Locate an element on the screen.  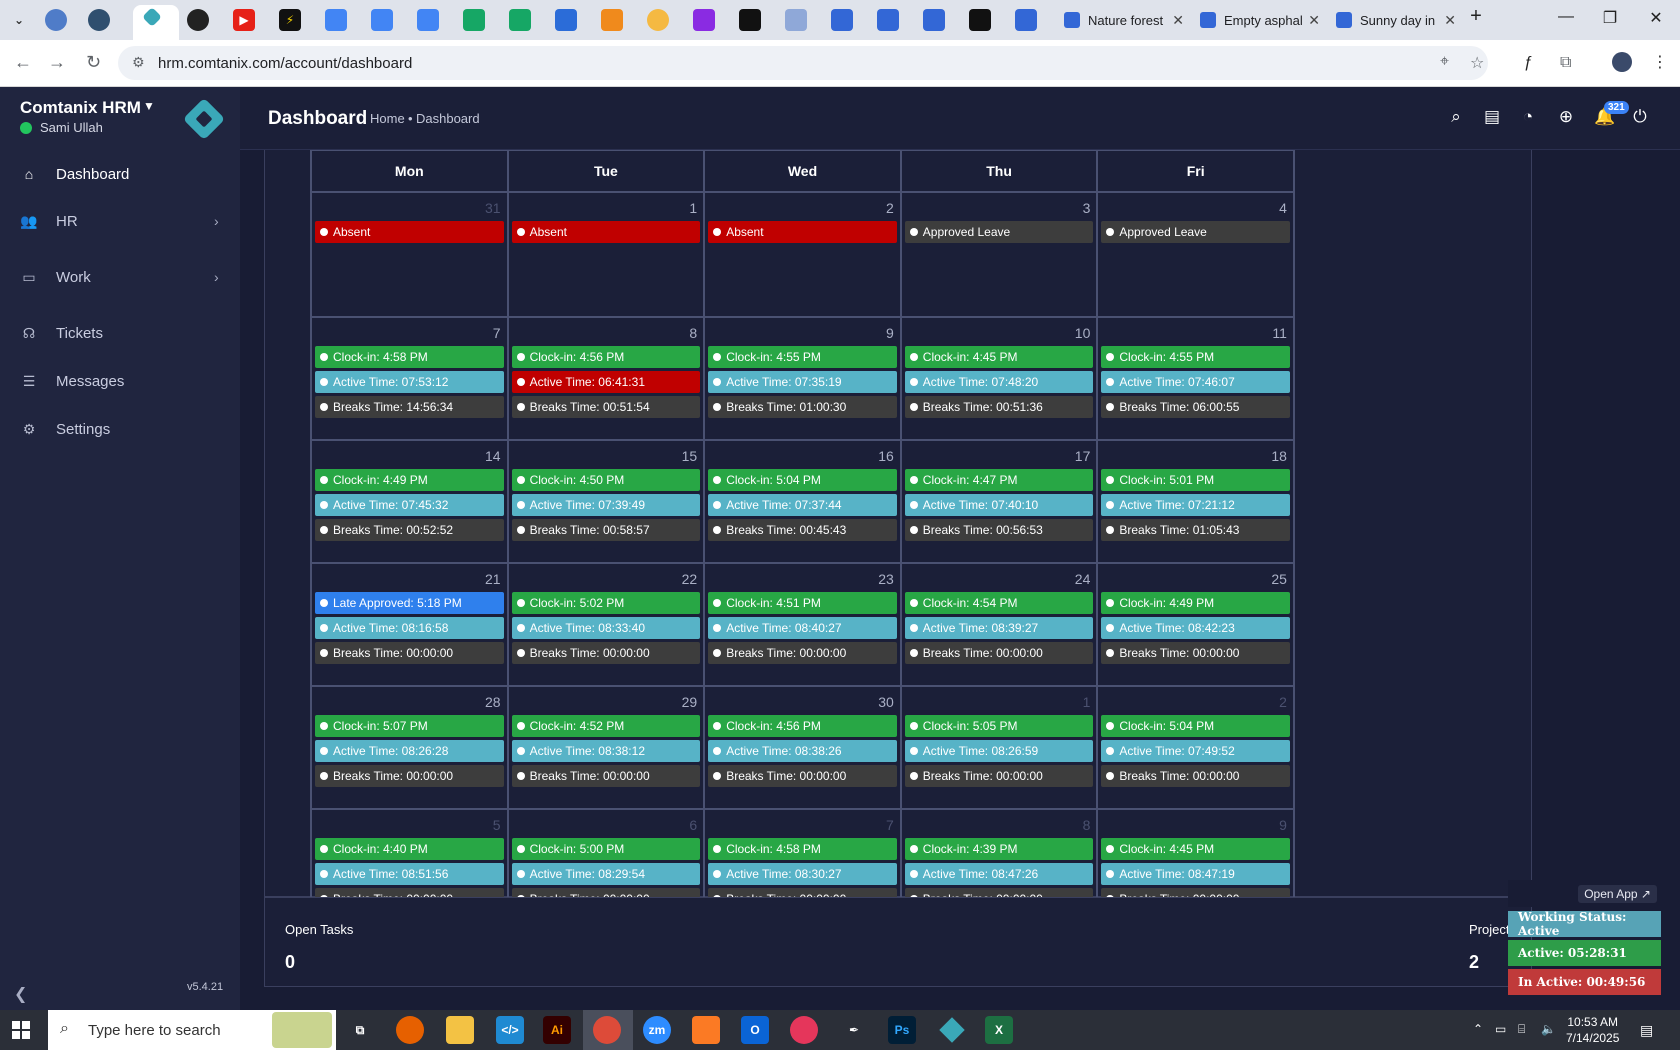
calendar-day: 2 Absent is located at coordinates (803, 254).